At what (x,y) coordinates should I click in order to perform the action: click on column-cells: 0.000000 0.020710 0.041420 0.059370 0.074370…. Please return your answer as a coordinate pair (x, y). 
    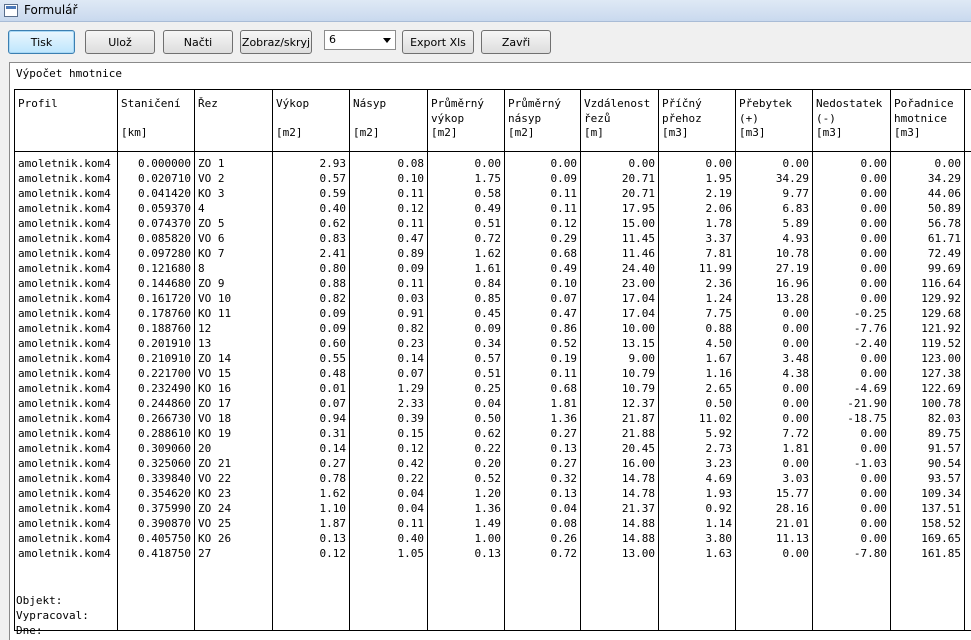
    Looking at the image, I should click on (156, 358).